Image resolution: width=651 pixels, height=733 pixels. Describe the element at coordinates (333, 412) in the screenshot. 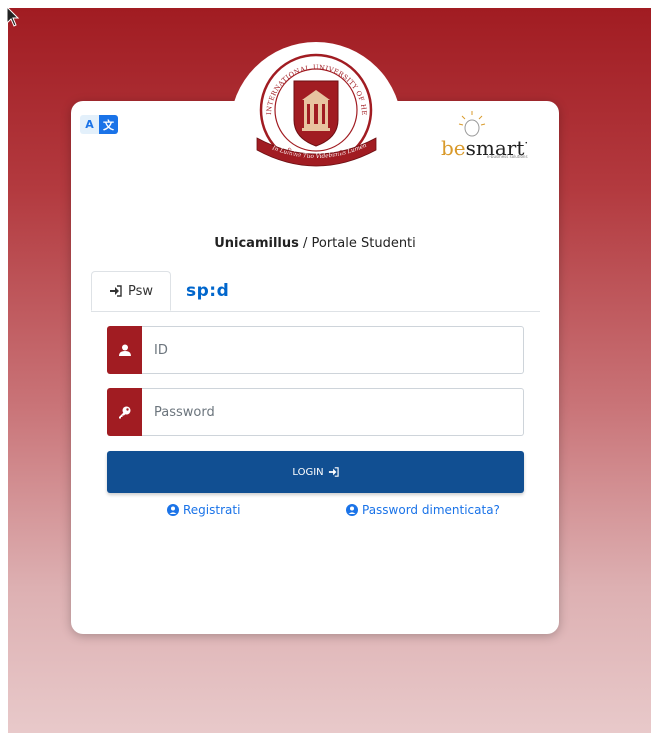

I see `password-input` at that location.